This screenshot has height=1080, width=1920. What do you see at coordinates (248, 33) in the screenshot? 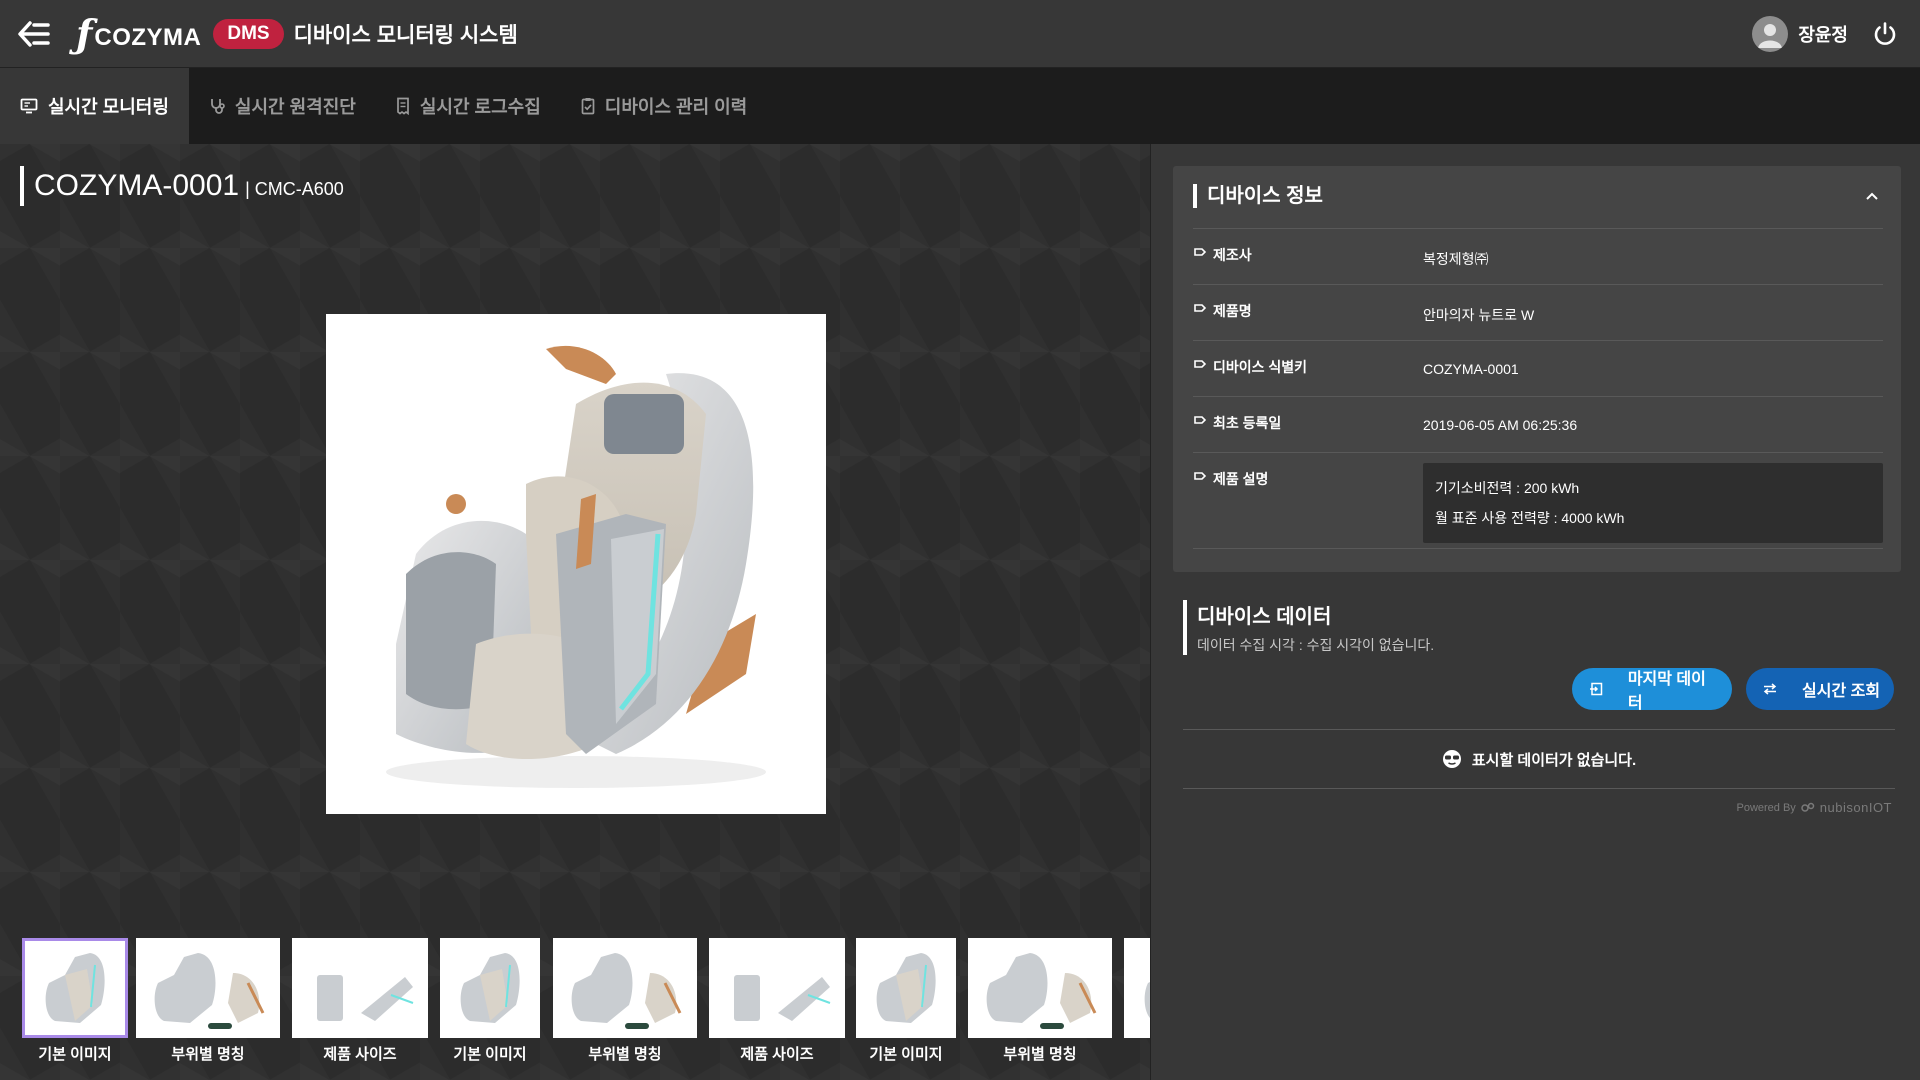
I see `dms-badge: DMS` at bounding box center [248, 33].